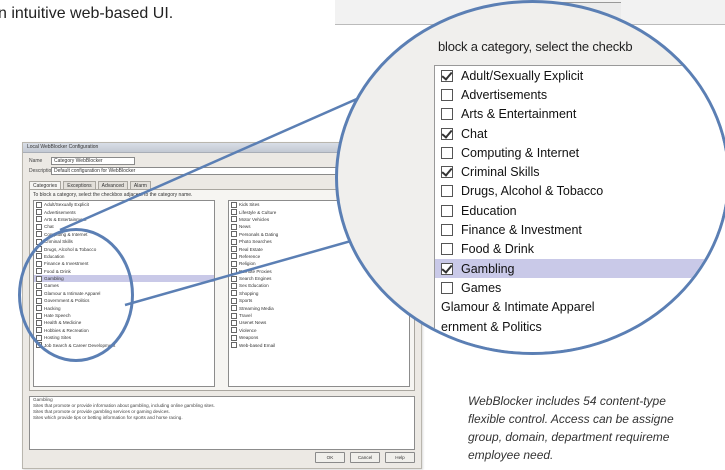  What do you see at coordinates (580, 94) in the screenshot?
I see `magnified-category-item: Advertisements` at bounding box center [580, 94].